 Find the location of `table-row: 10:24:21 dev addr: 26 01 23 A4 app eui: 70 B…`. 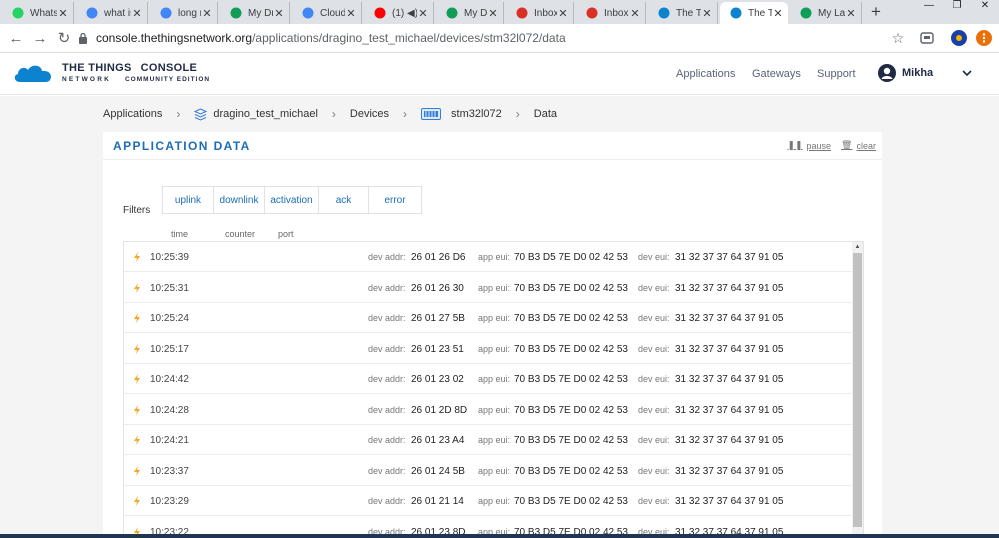

table-row: 10:24:21 dev addr: 26 01 23 A4 app eui: 70 B… is located at coordinates (488, 440).